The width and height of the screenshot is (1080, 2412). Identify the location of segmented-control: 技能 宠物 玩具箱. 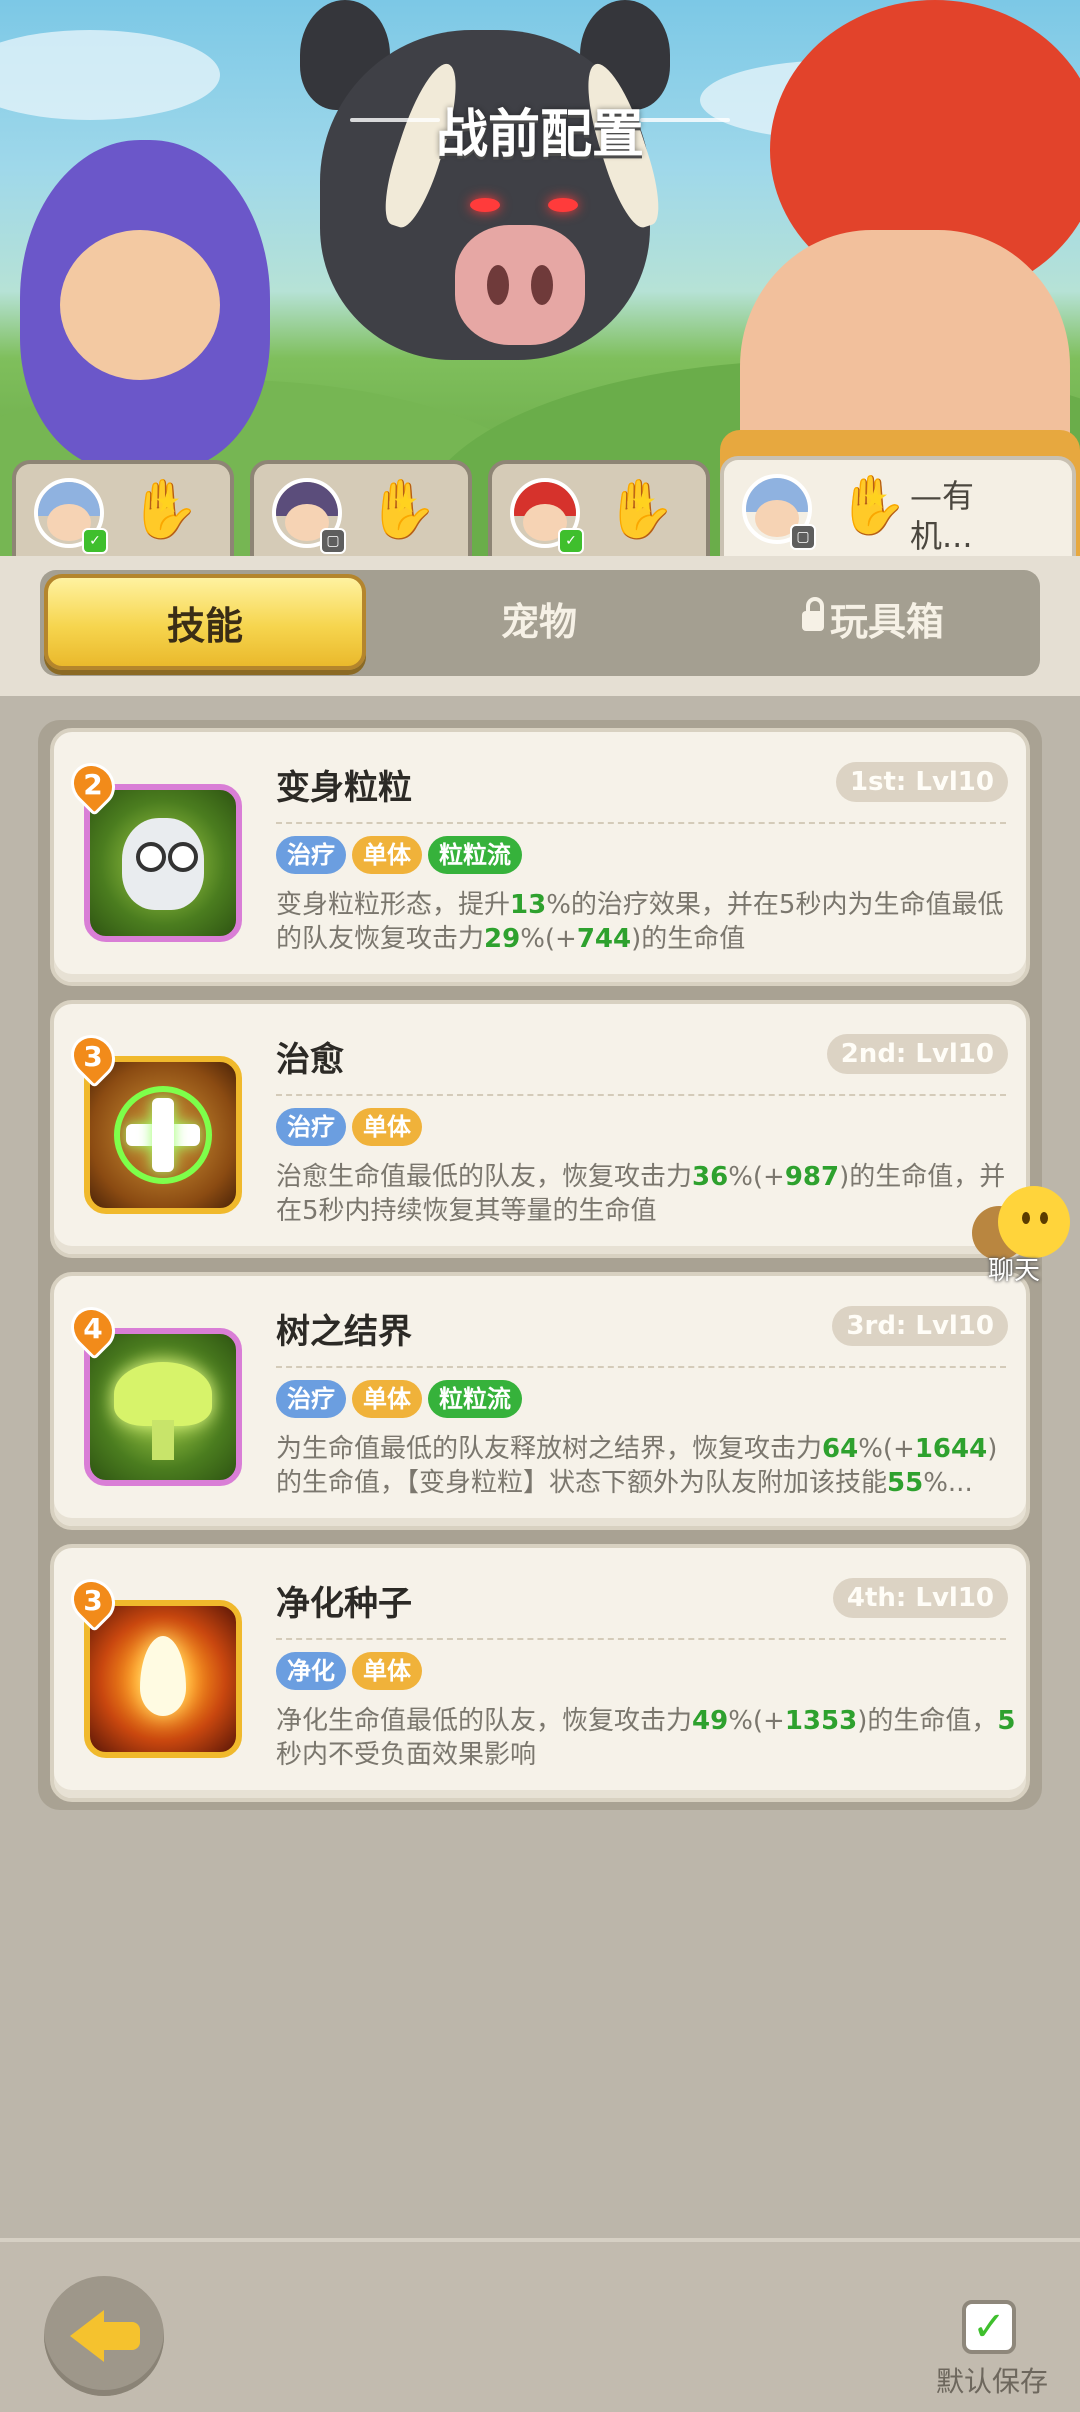
(540, 623).